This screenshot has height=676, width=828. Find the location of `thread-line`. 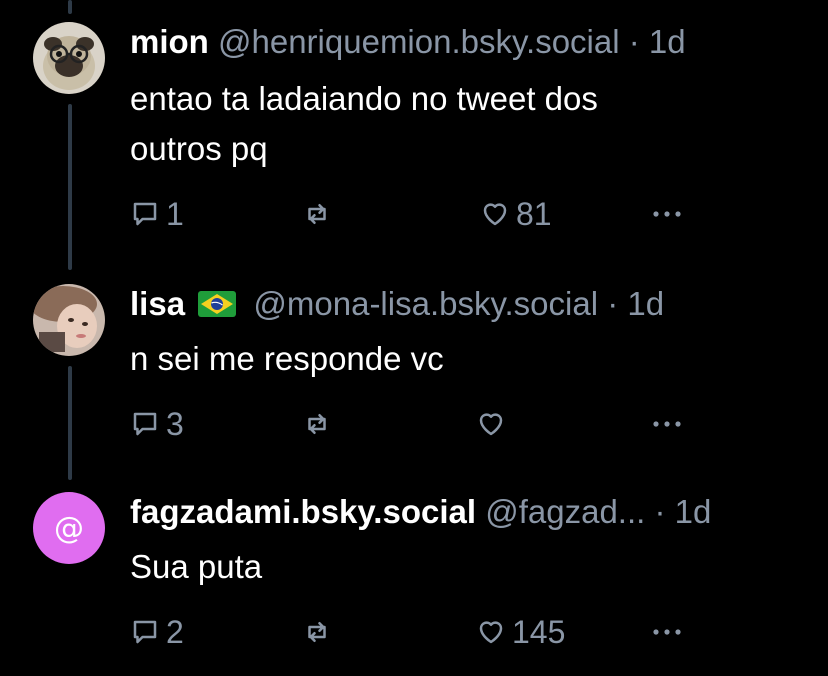

thread-line is located at coordinates (70, 7).